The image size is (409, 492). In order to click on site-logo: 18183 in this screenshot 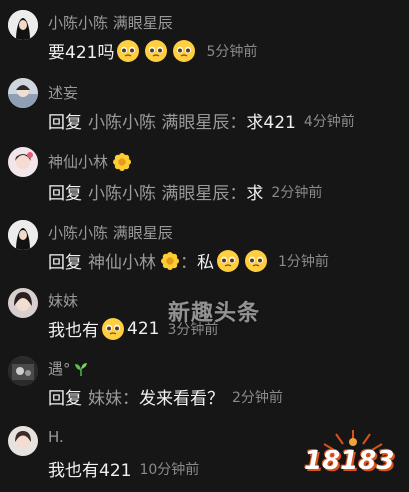, I will do `click(353, 456)`.